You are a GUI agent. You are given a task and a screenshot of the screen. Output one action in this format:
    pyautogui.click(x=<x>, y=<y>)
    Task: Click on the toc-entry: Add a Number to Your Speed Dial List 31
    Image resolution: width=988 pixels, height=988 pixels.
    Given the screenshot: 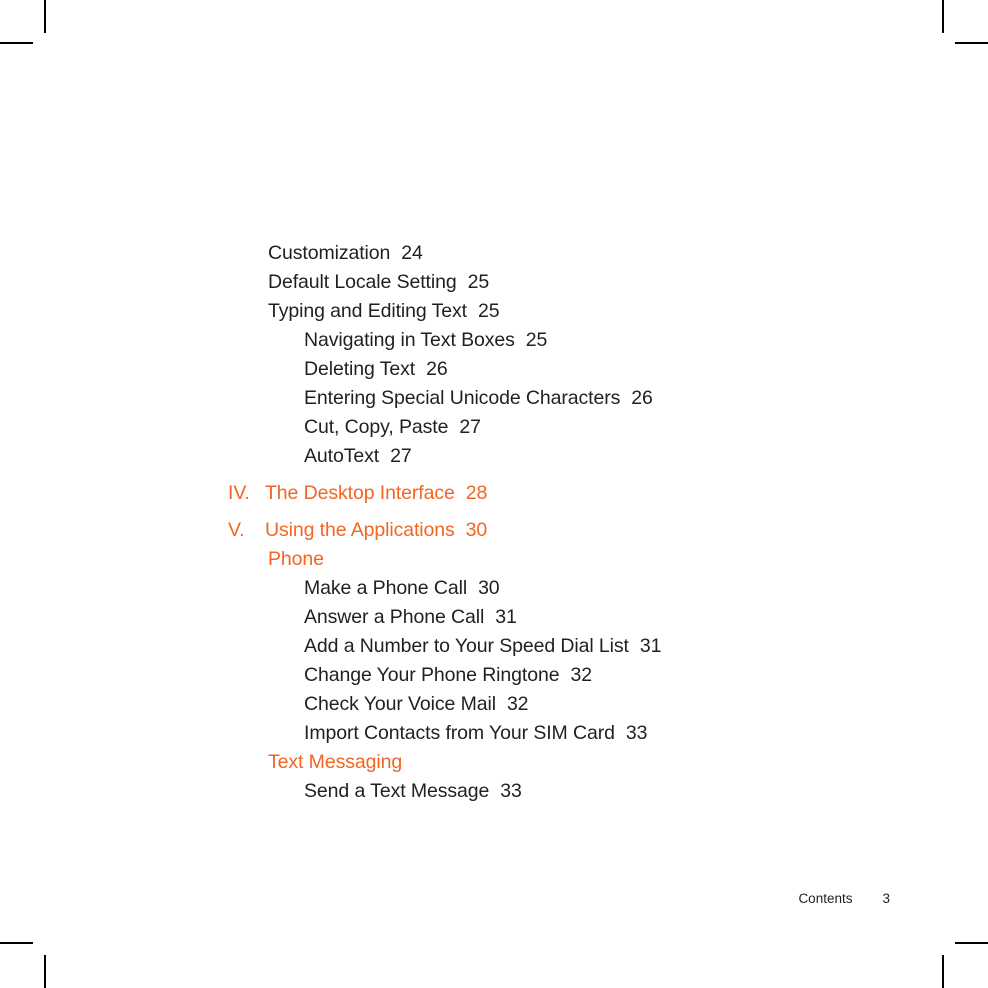 What is the action you would take?
    pyautogui.click(x=578, y=649)
    